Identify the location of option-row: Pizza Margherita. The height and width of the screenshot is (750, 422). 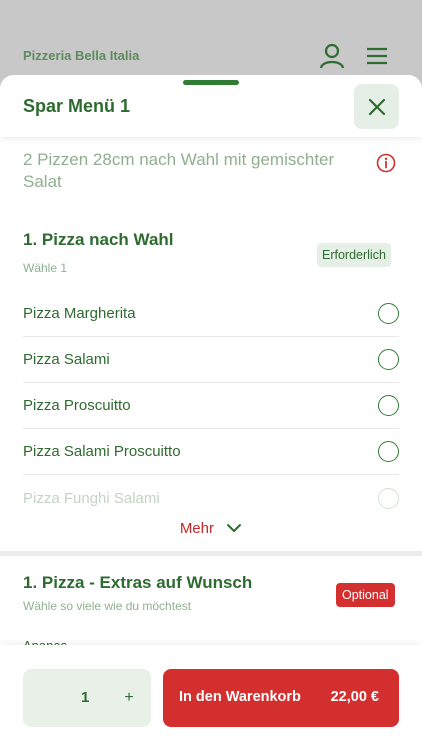
(211, 314).